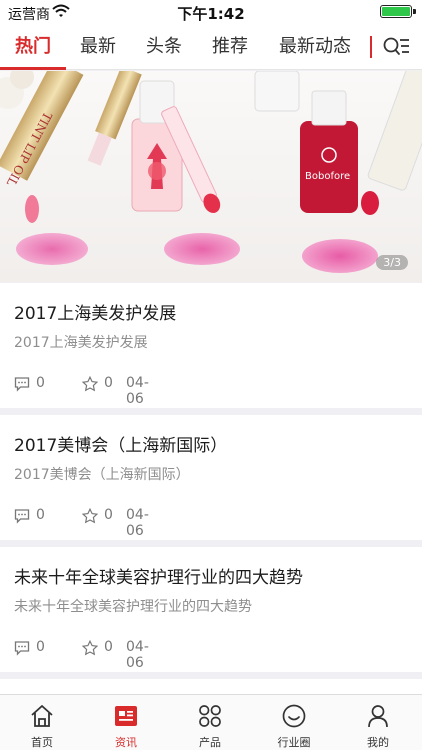 The image size is (422, 750). I want to click on home-icon, so click(42, 716).